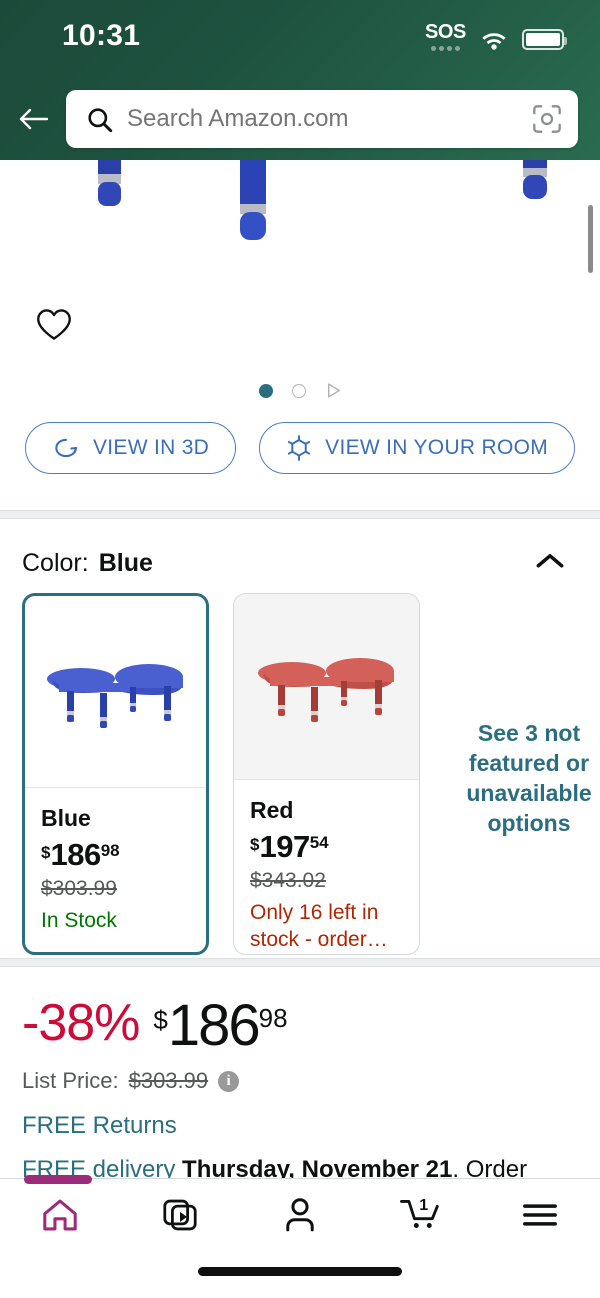  Describe the element at coordinates (322, 200) in the screenshot. I see `product-image-table-legs` at that location.